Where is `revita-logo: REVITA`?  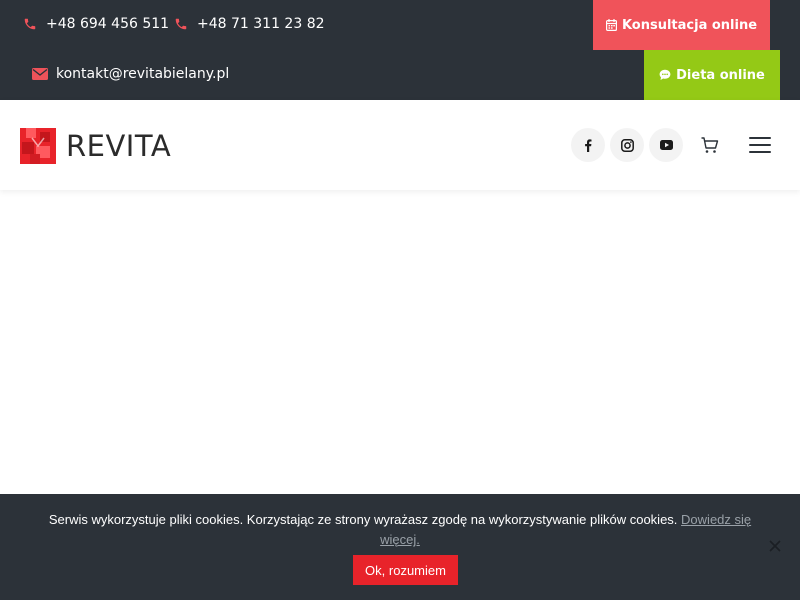 revita-logo: REVITA is located at coordinates (95, 146).